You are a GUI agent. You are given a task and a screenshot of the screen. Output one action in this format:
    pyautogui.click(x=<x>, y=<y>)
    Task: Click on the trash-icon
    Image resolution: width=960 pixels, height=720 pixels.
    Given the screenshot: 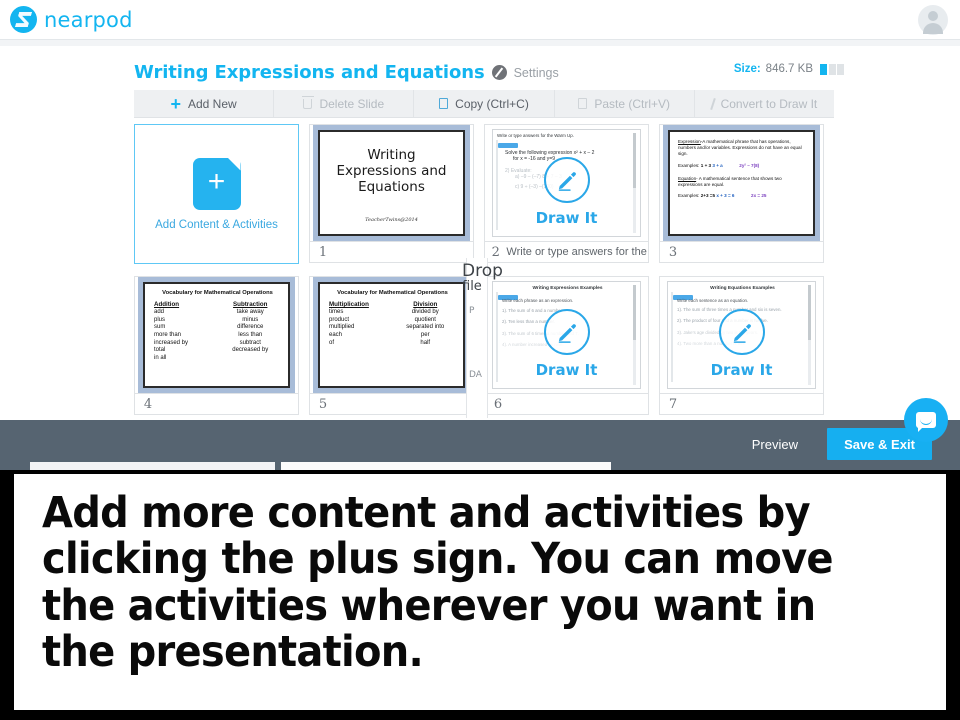 What is the action you would take?
    pyautogui.click(x=307, y=102)
    